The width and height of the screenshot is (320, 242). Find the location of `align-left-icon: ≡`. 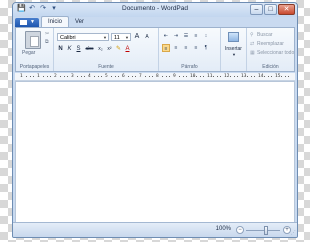

align-left-icon: ≡ is located at coordinates (166, 48).